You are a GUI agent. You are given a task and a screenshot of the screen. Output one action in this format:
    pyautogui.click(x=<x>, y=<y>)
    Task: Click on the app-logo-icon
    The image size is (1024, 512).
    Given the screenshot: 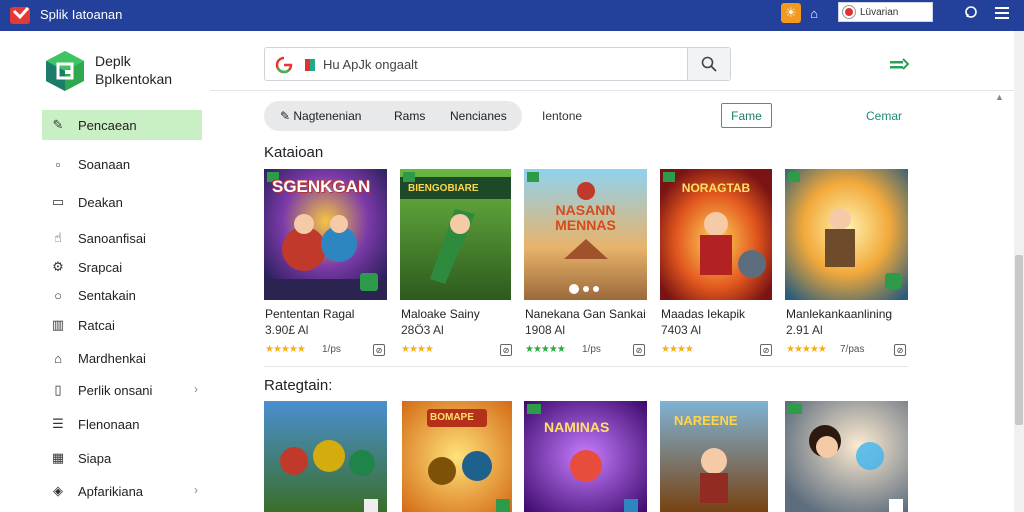 What is the action you would take?
    pyautogui.click(x=20, y=15)
    